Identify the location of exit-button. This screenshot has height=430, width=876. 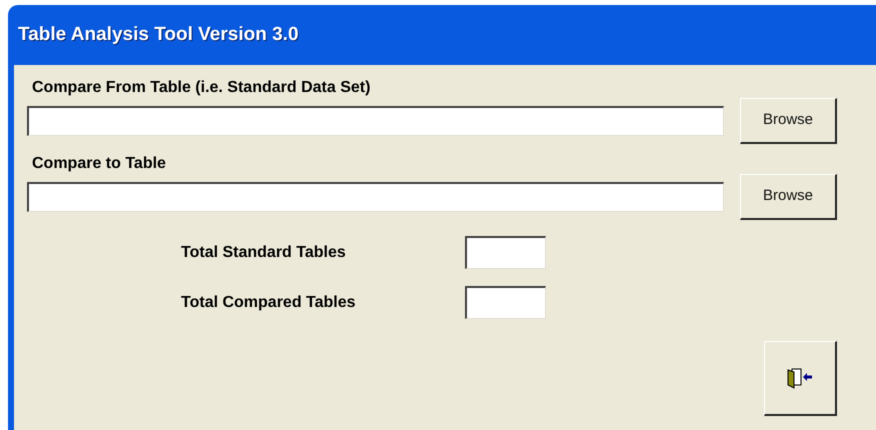
(800, 378).